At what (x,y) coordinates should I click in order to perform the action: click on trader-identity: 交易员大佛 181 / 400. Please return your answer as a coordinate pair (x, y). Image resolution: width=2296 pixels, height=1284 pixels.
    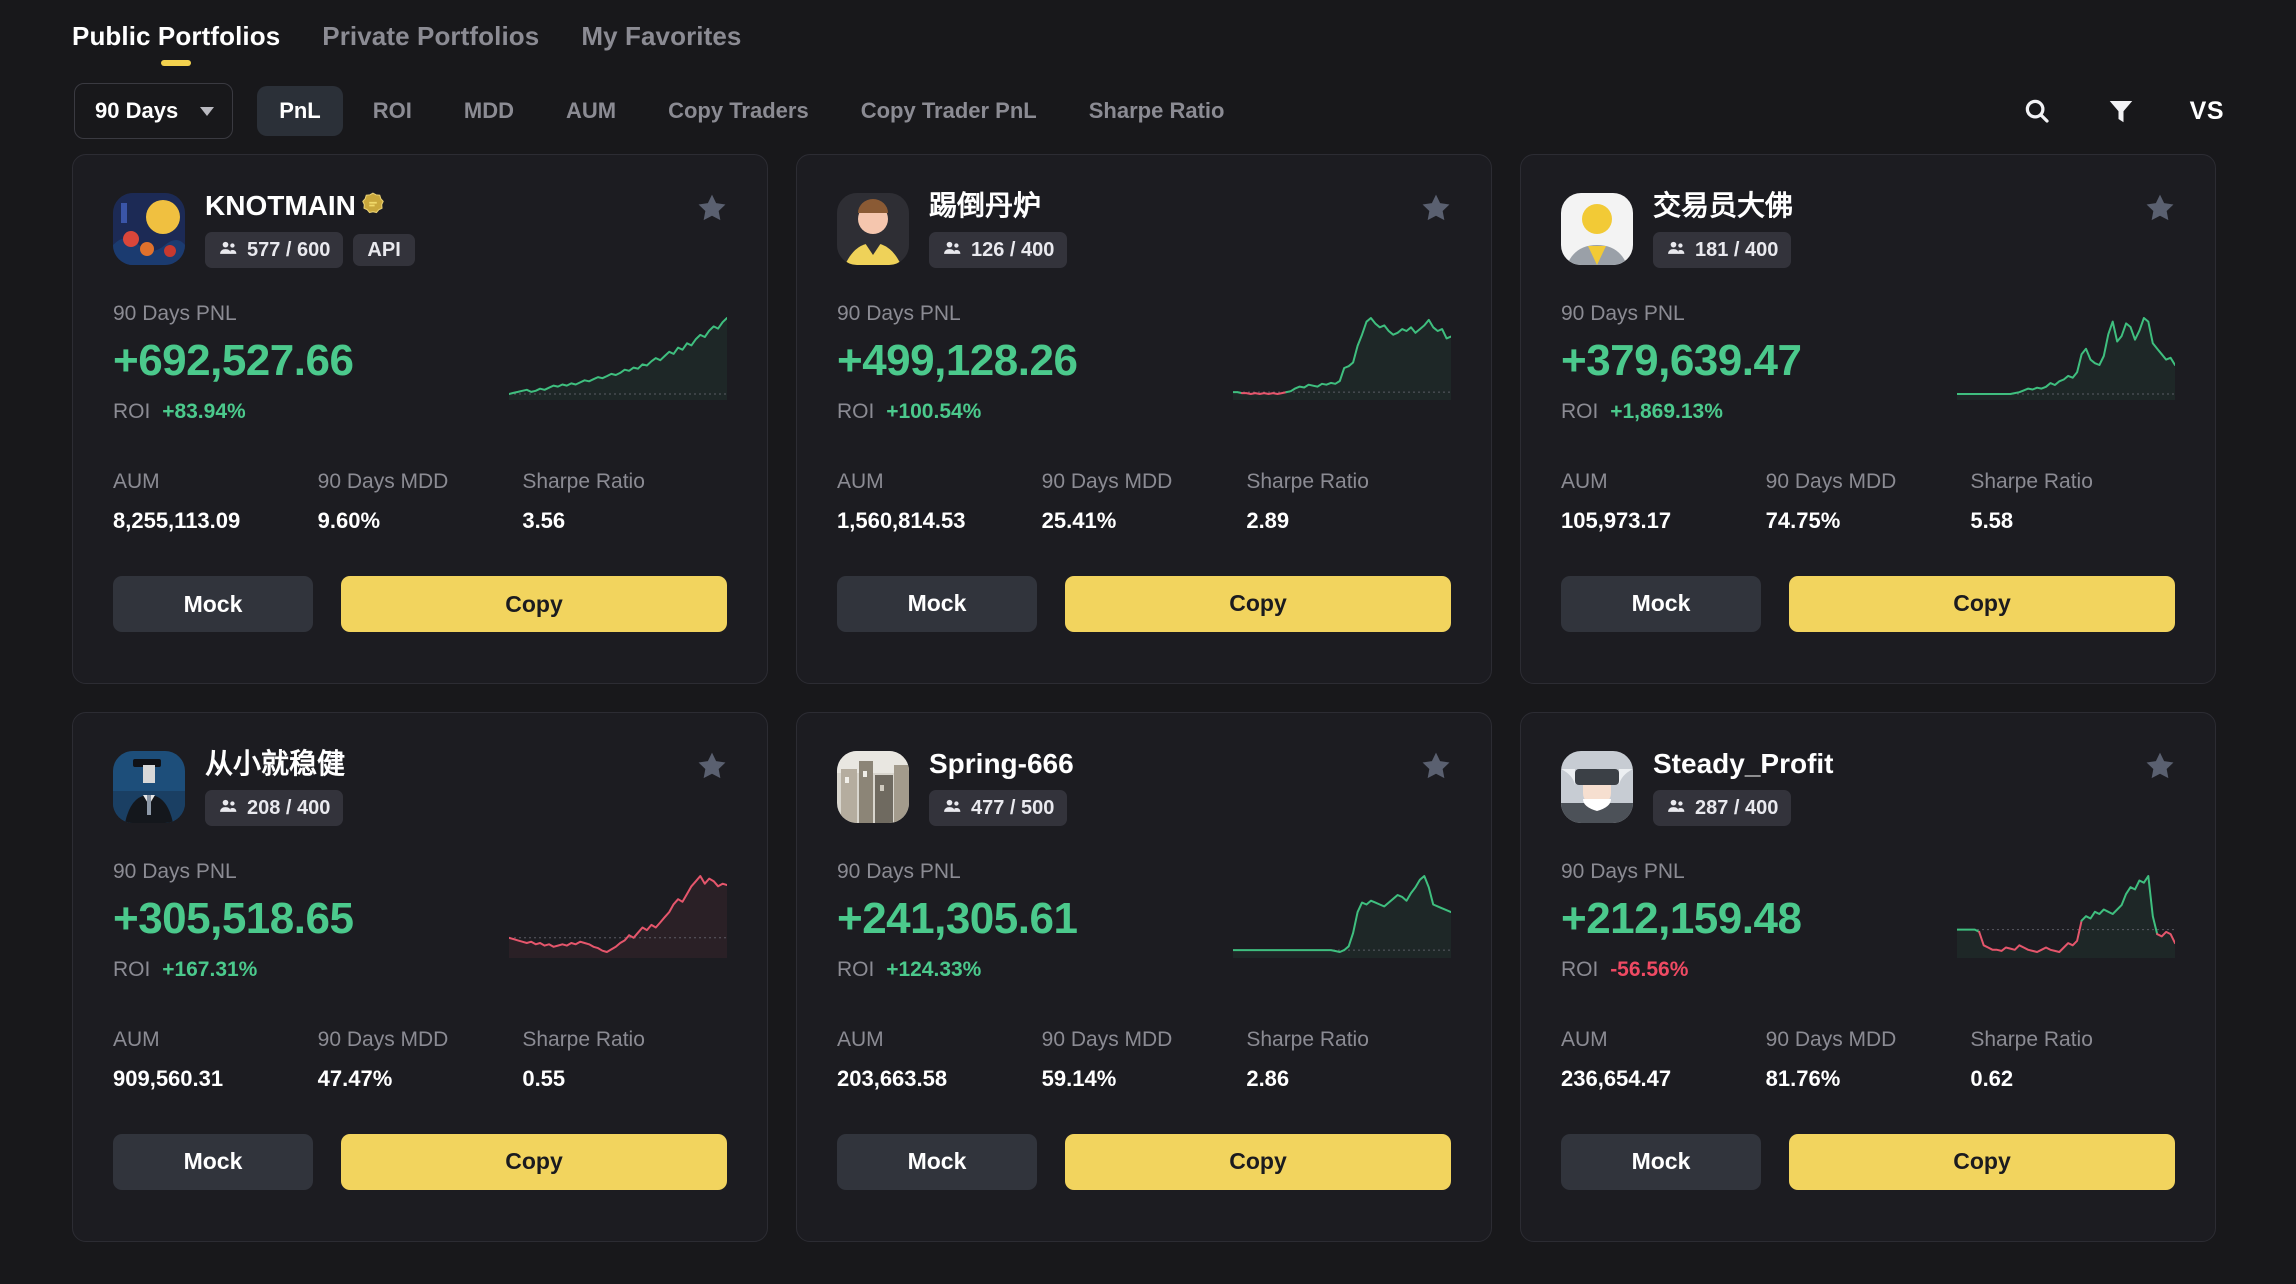
    Looking at the image, I should click on (1723, 228).